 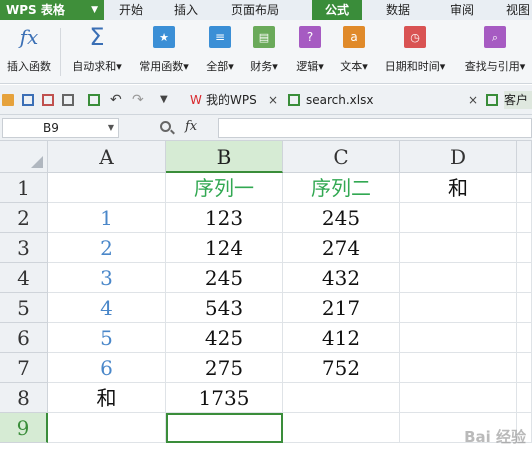 I want to click on row-header-3: 3, so click(x=24, y=248).